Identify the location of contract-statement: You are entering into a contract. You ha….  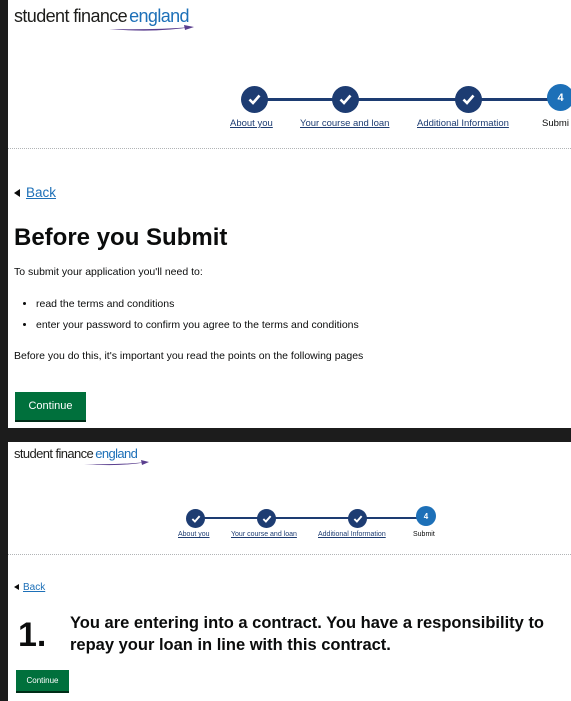
(307, 634).